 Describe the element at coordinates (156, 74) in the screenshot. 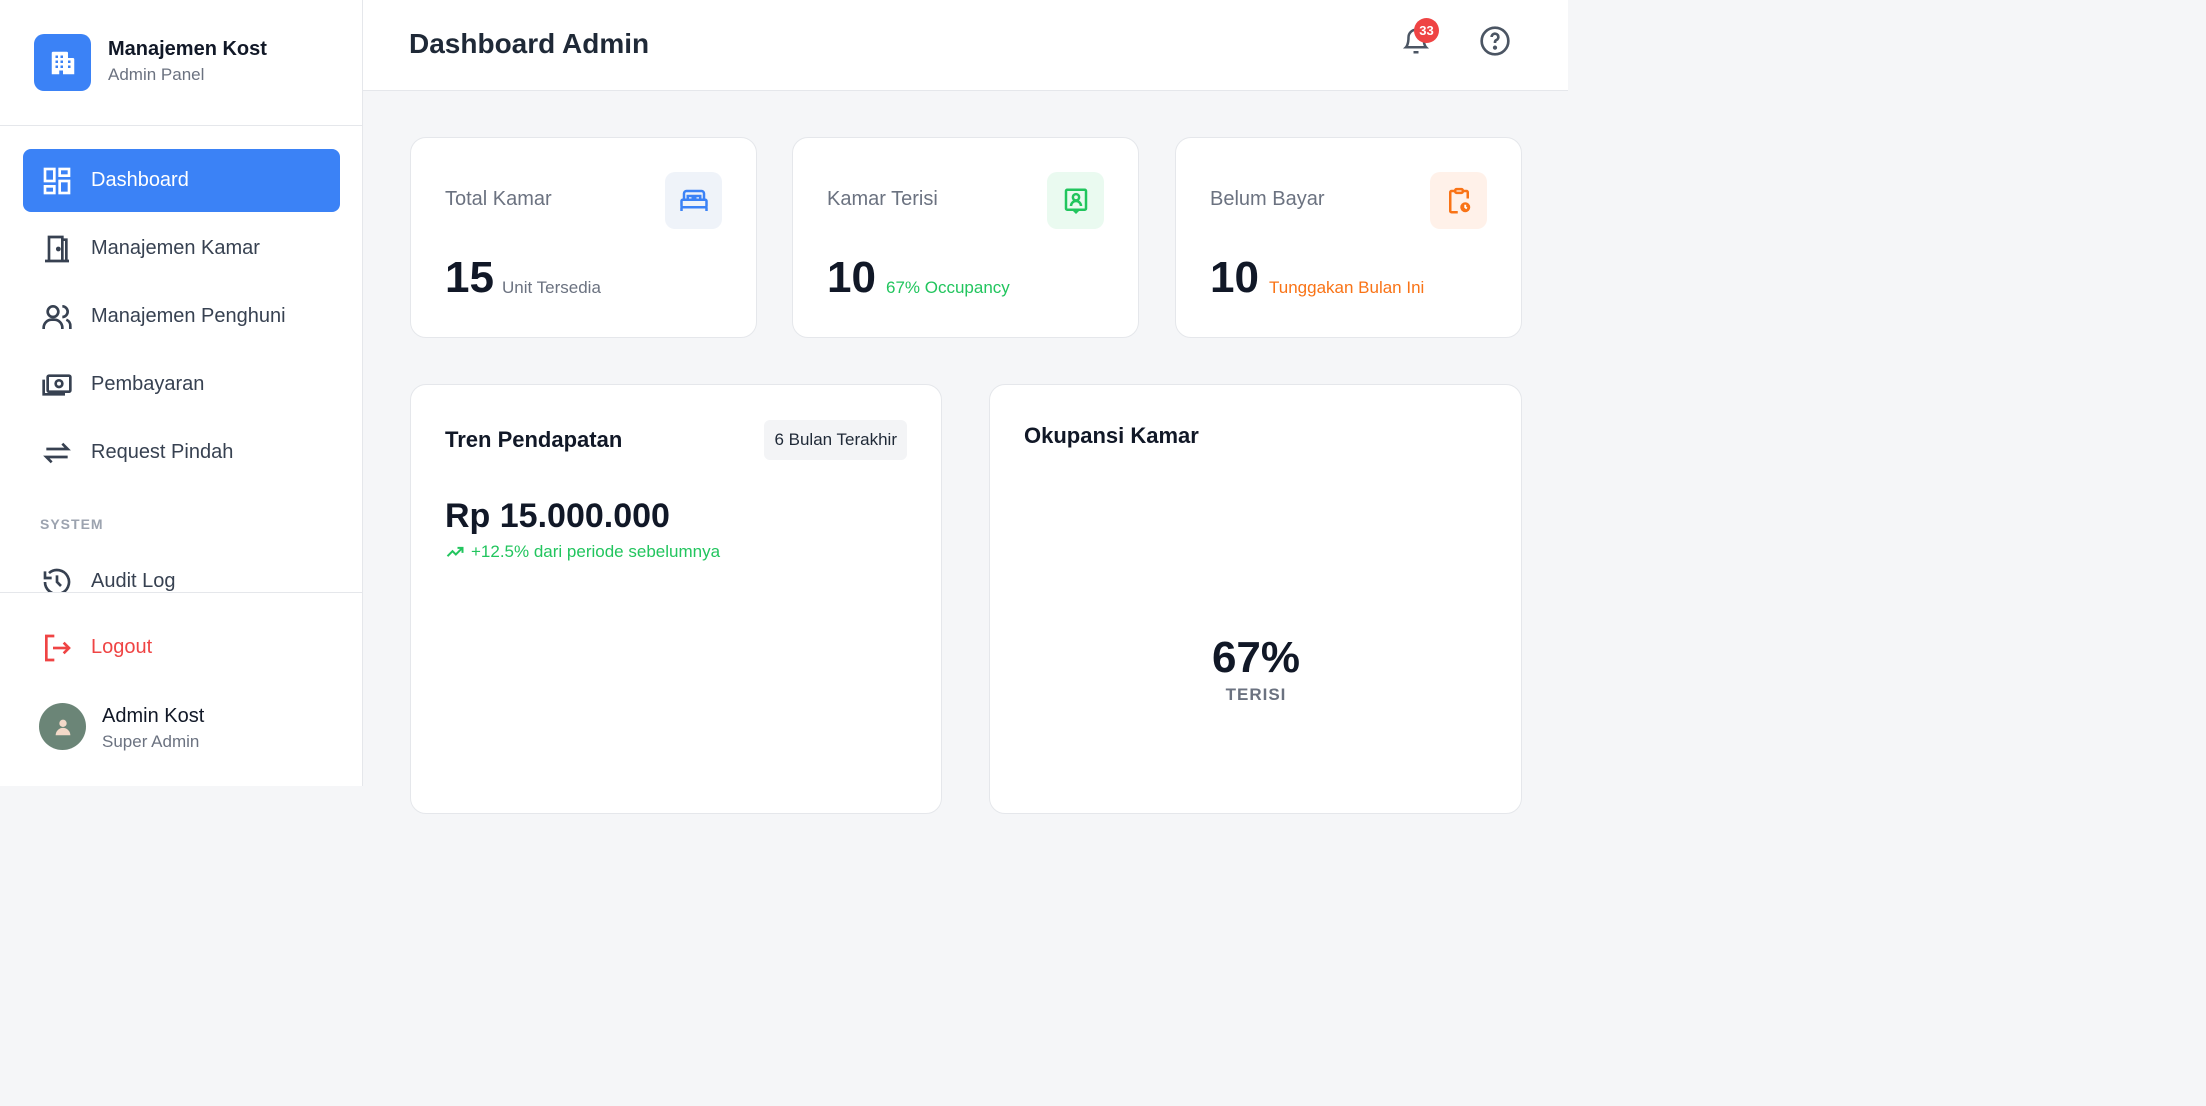

I see `brand-subtitle: Admin Panel` at that location.